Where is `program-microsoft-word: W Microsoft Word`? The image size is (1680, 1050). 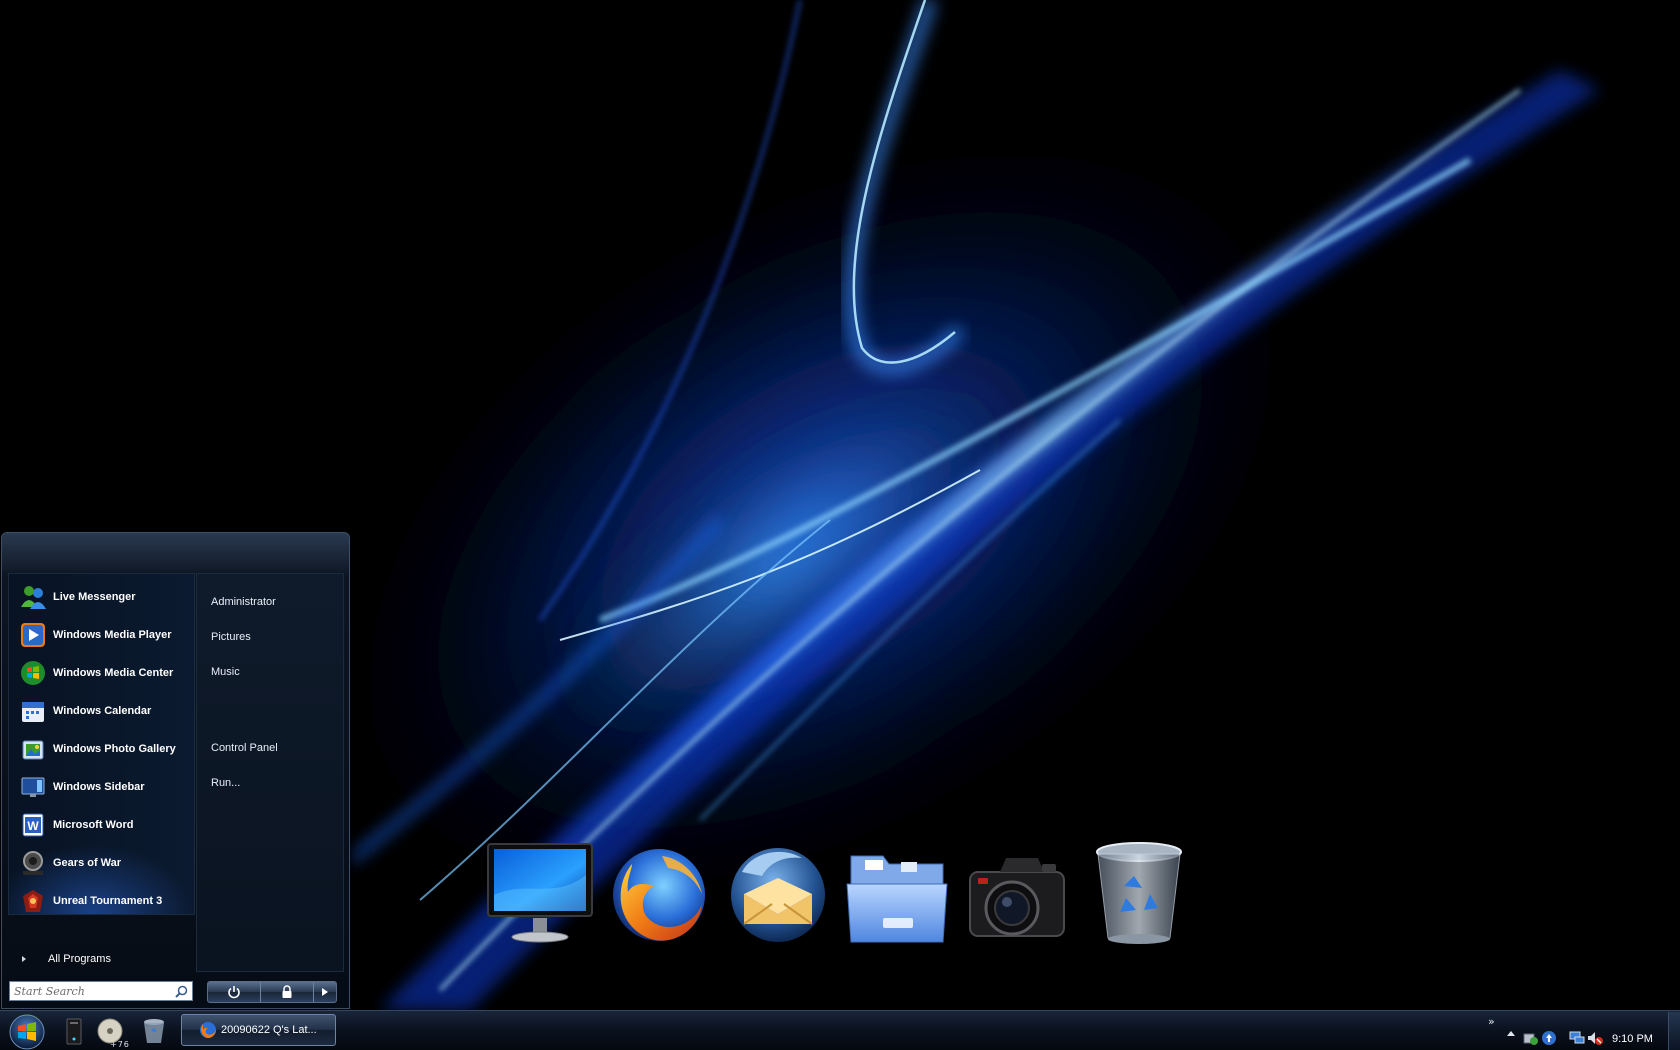 program-microsoft-word: W Microsoft Word is located at coordinates (105, 825).